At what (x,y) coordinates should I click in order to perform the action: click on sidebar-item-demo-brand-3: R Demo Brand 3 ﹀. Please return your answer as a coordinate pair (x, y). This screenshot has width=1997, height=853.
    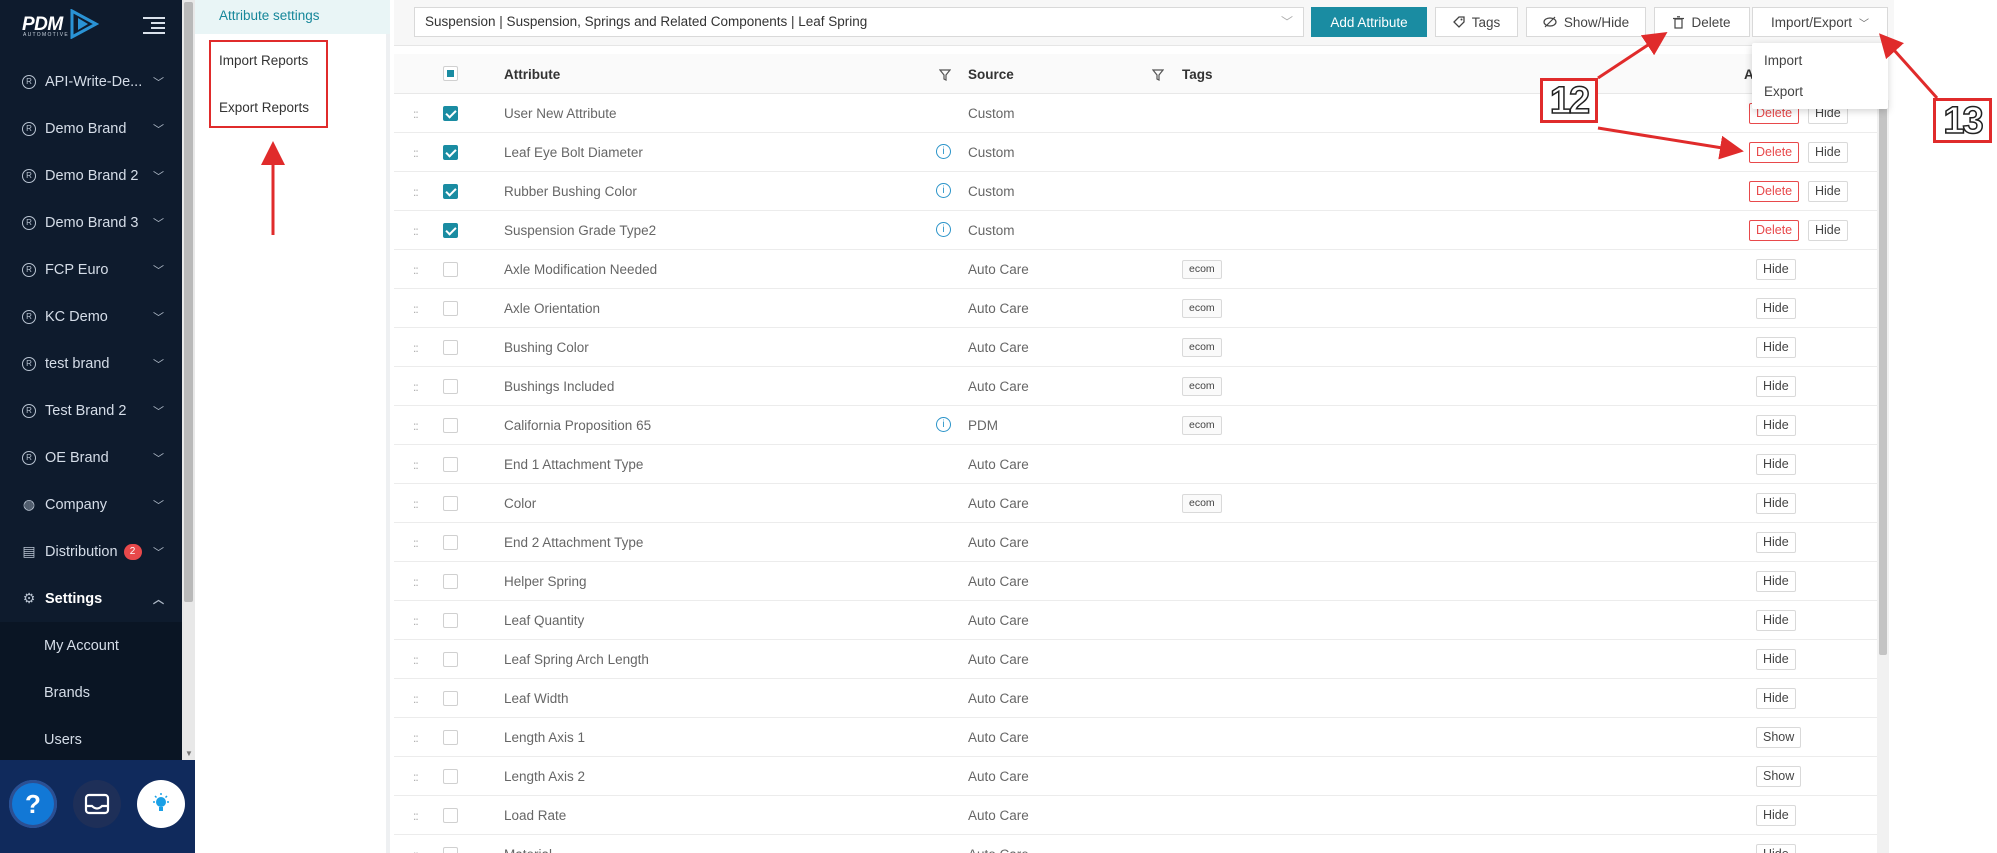
    Looking at the image, I should click on (91, 222).